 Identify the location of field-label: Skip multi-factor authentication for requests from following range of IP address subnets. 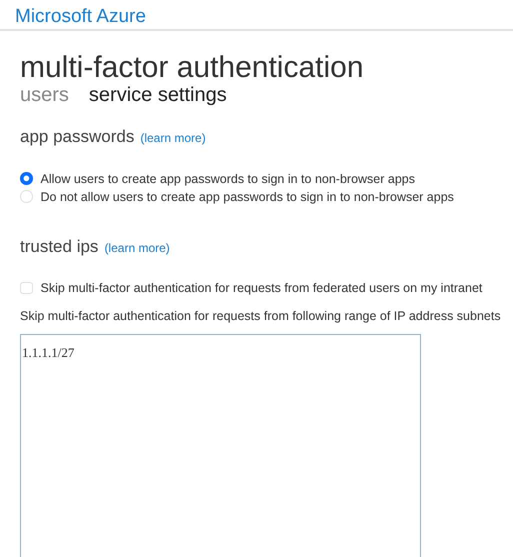
(261, 316).